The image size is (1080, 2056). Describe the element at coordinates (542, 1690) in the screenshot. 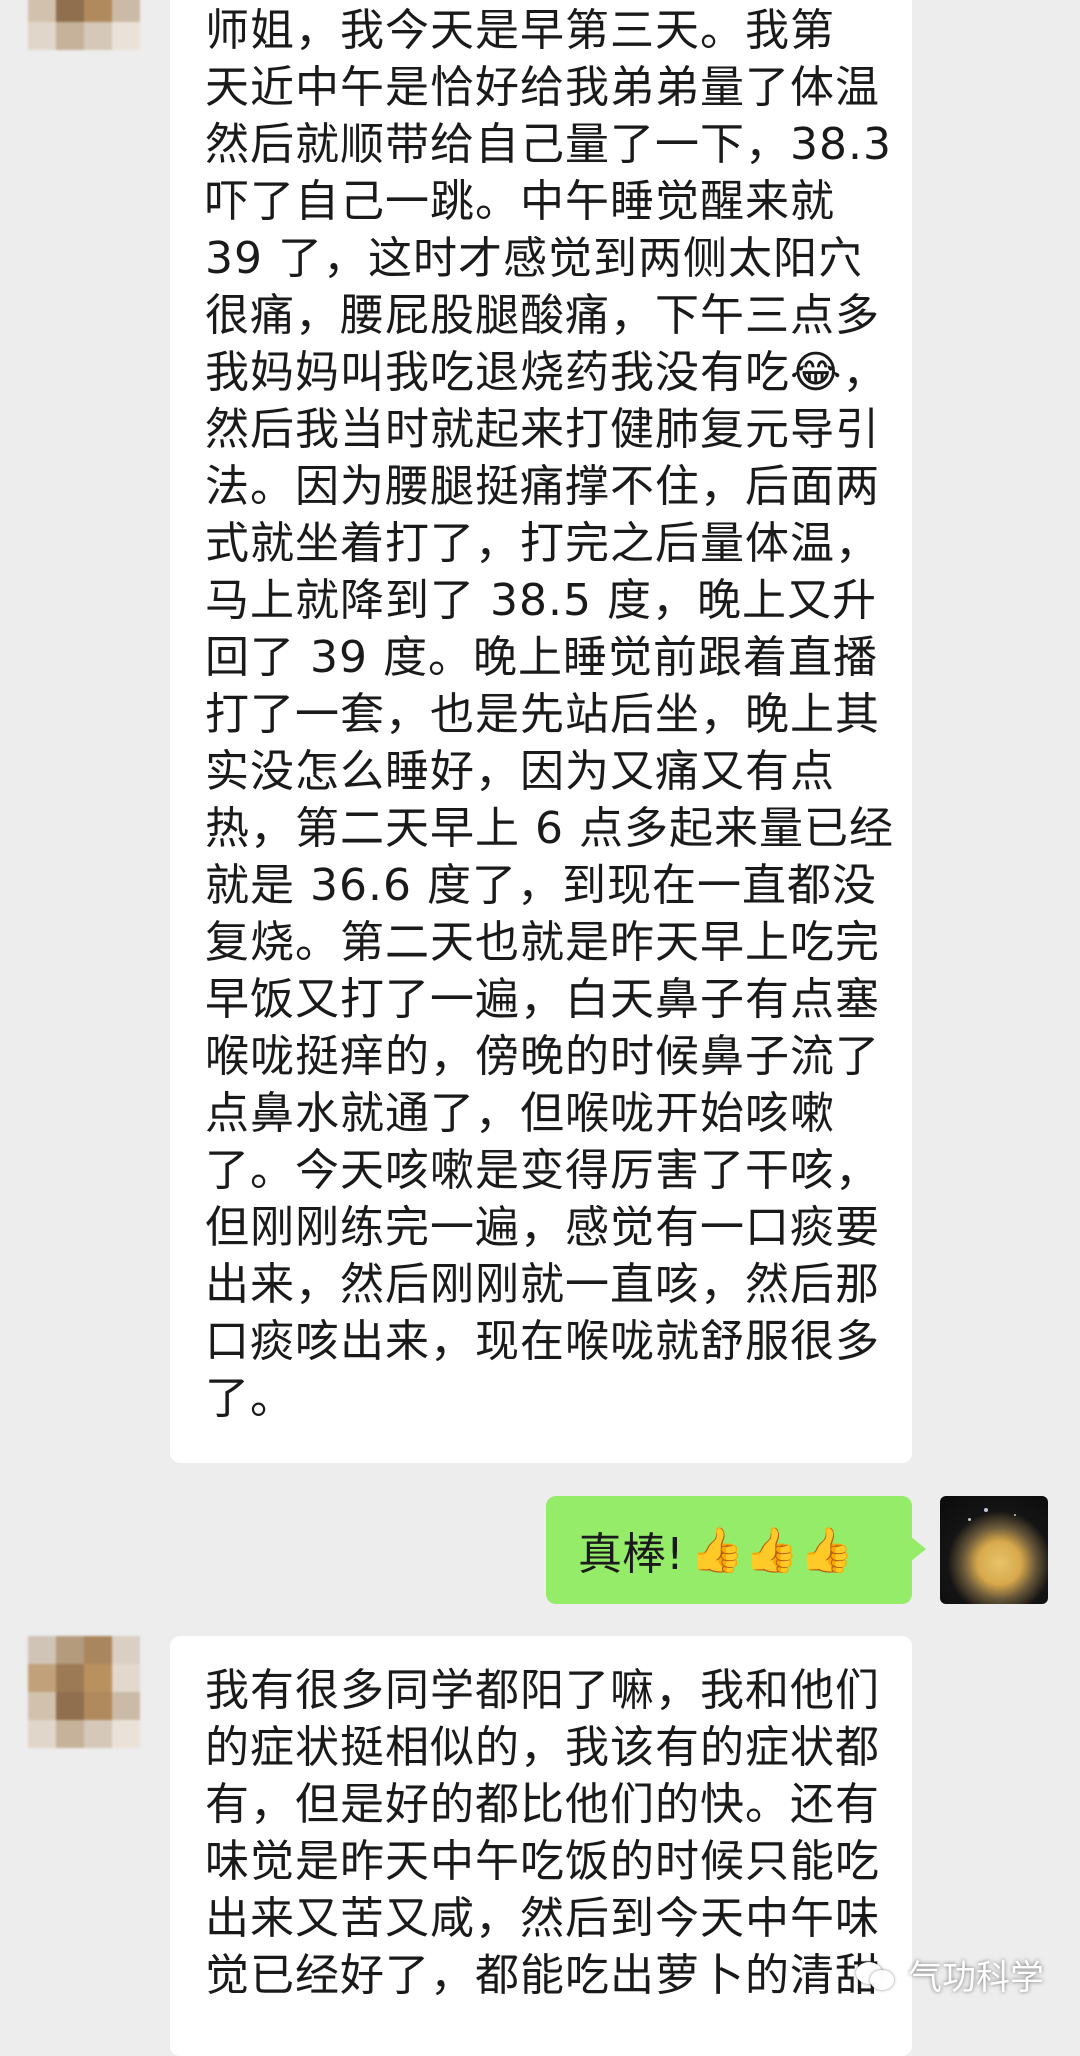

I see `message-line: 我有很多同学都阳了嘛，我和他们` at that location.